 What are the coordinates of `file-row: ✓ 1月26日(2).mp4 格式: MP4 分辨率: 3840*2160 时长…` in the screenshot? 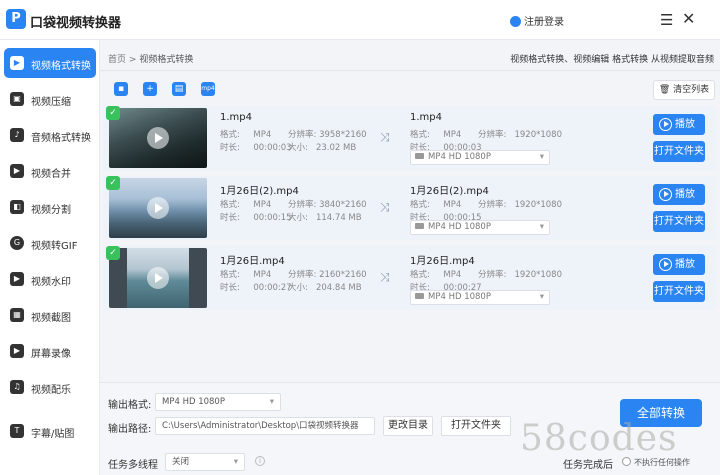 It's located at (410, 208).